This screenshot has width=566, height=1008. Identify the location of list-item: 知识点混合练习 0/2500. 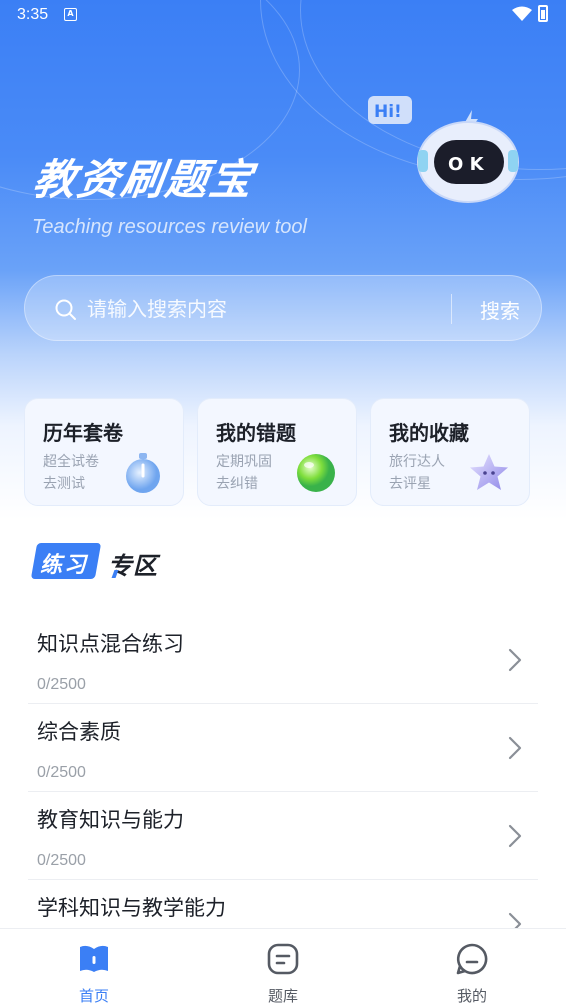
(283, 660).